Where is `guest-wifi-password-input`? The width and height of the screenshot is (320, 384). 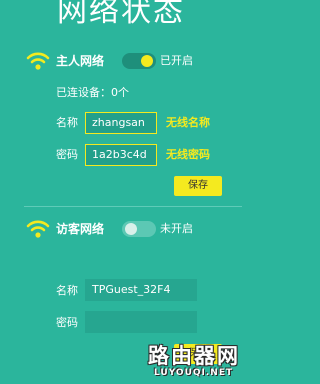
guest-wifi-password-input is located at coordinates (141, 322).